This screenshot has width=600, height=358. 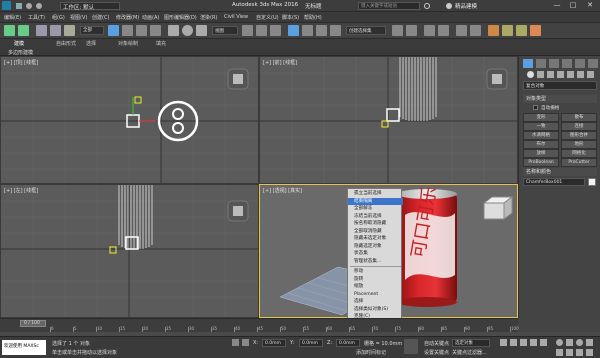 What do you see at coordinates (201, 30) in the screenshot?
I see `scale-icon` at bounding box center [201, 30].